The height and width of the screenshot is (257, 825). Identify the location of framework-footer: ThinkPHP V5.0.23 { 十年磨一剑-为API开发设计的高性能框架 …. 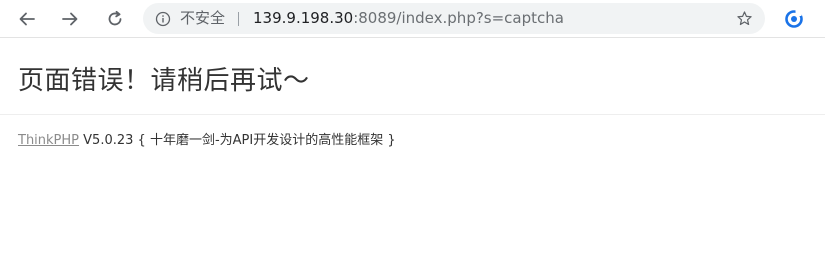
(207, 138).